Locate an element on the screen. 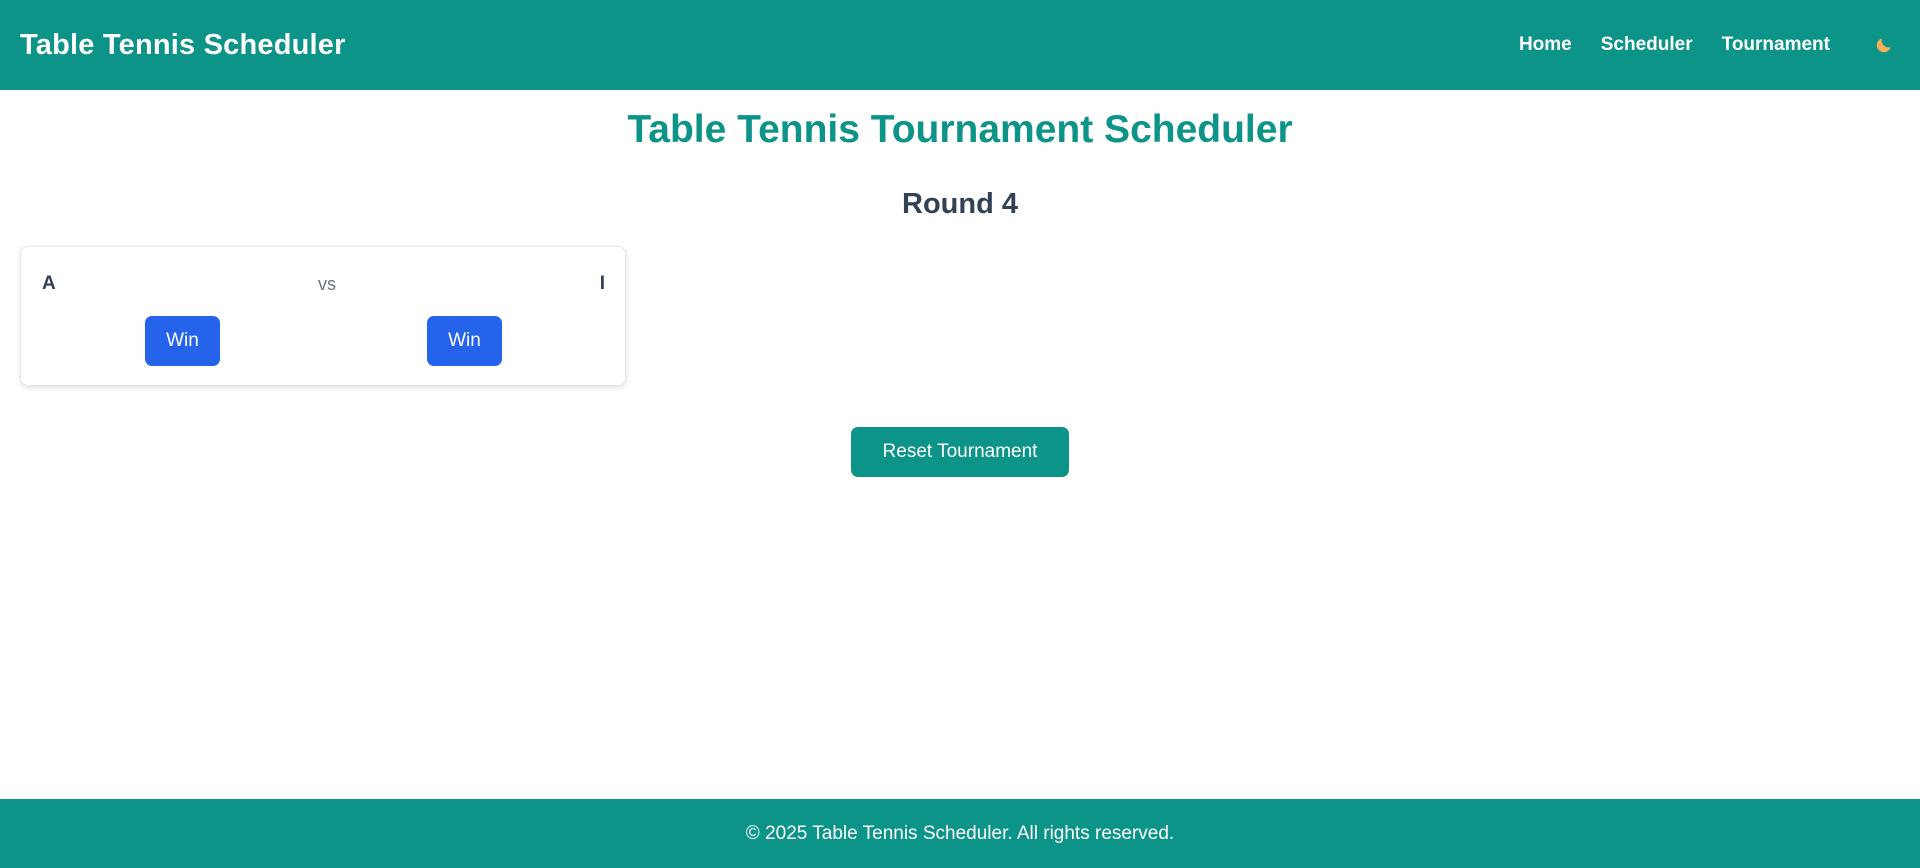  page-title: Table Tennis Tournament Scheduler is located at coordinates (960, 129).